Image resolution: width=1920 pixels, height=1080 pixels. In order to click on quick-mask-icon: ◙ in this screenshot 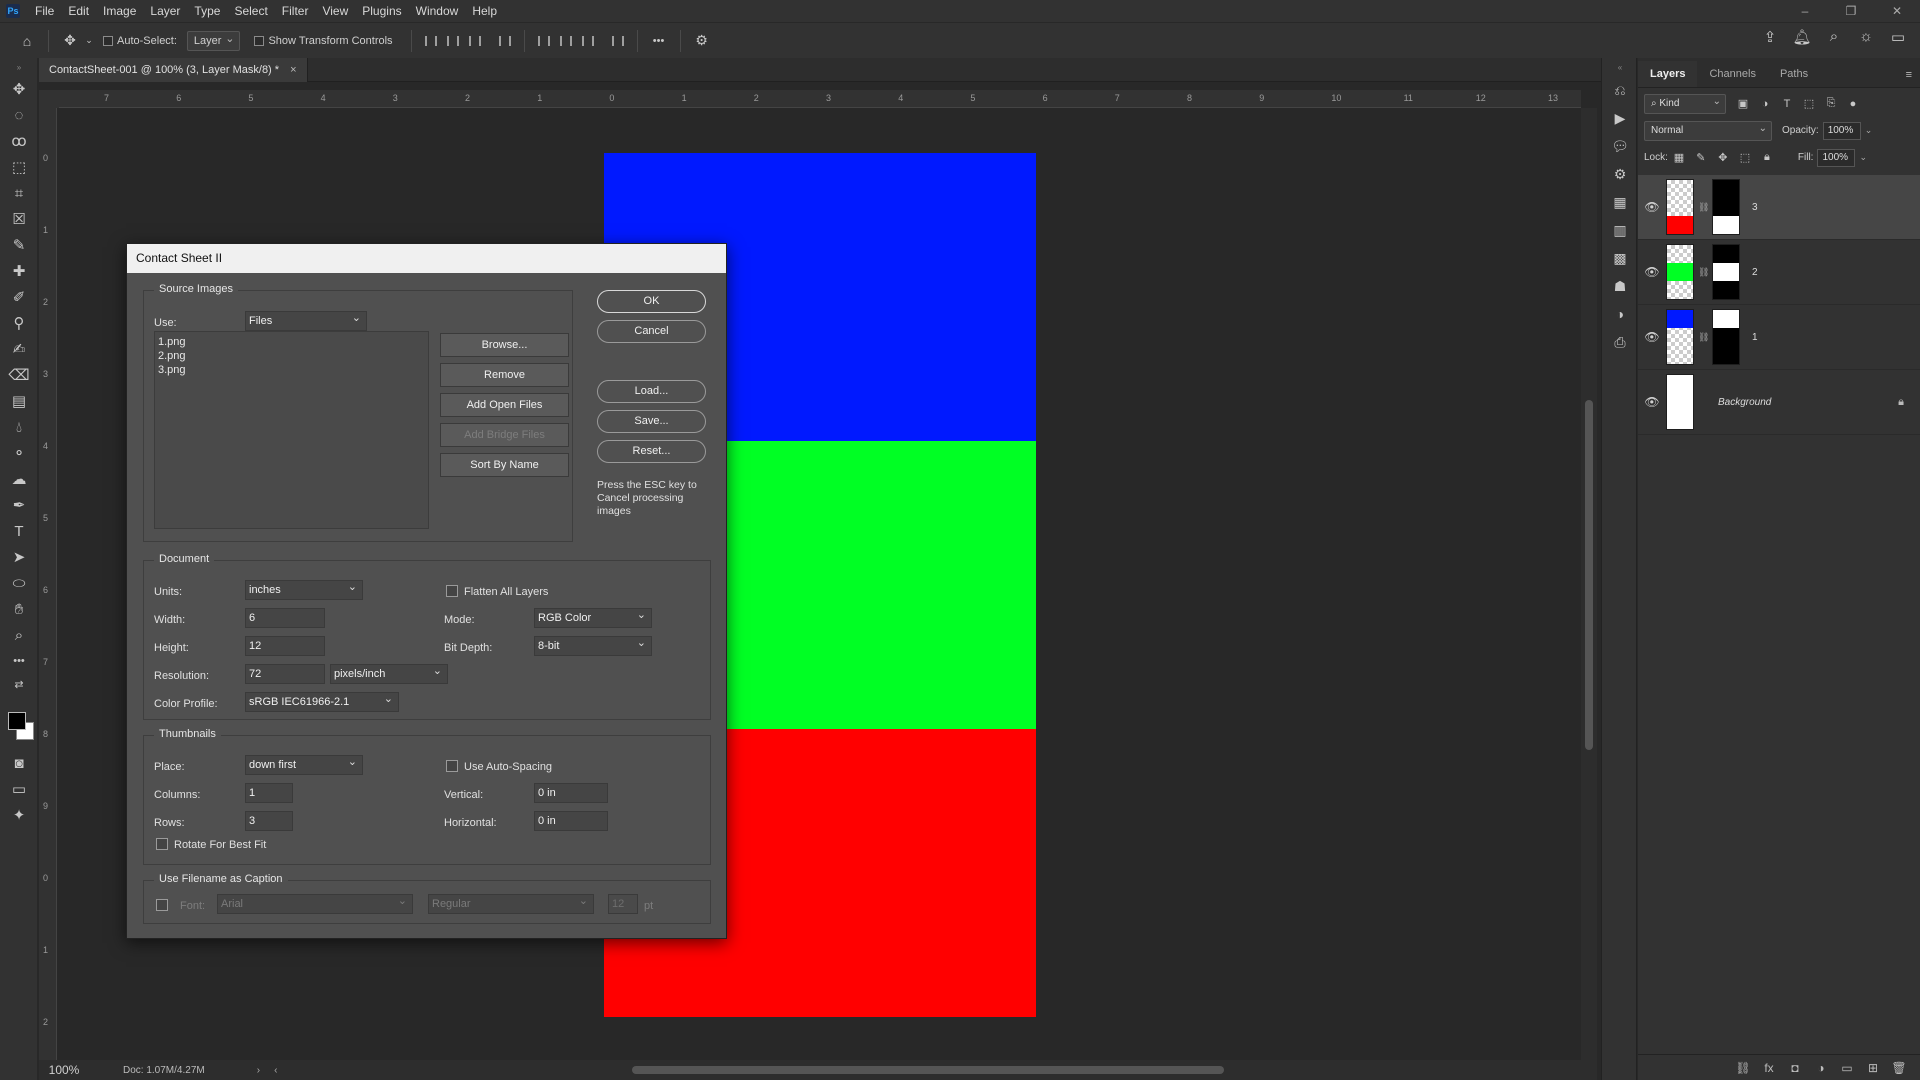, I will do `click(19, 763)`.